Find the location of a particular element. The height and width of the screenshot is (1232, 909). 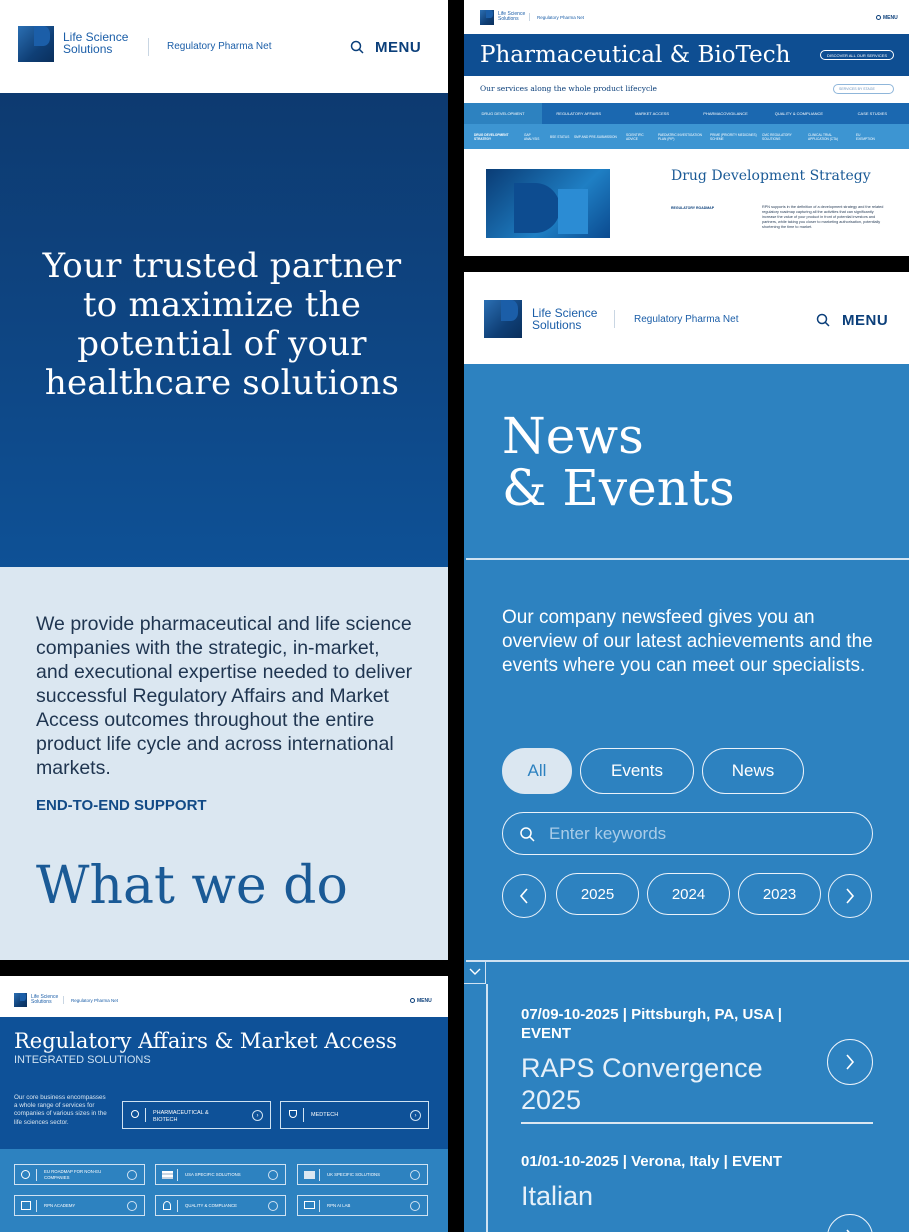

solution-usa: USA SPECIFIC SOLUTIONS is located at coordinates (220, 1174).